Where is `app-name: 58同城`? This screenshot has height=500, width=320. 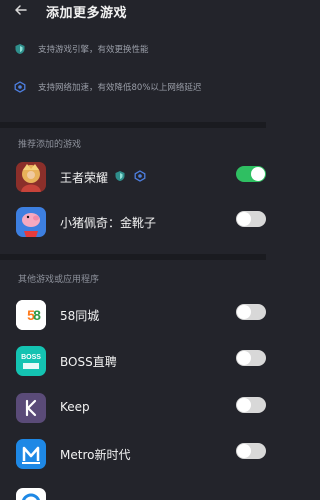
app-name: 58同城 is located at coordinates (80, 316).